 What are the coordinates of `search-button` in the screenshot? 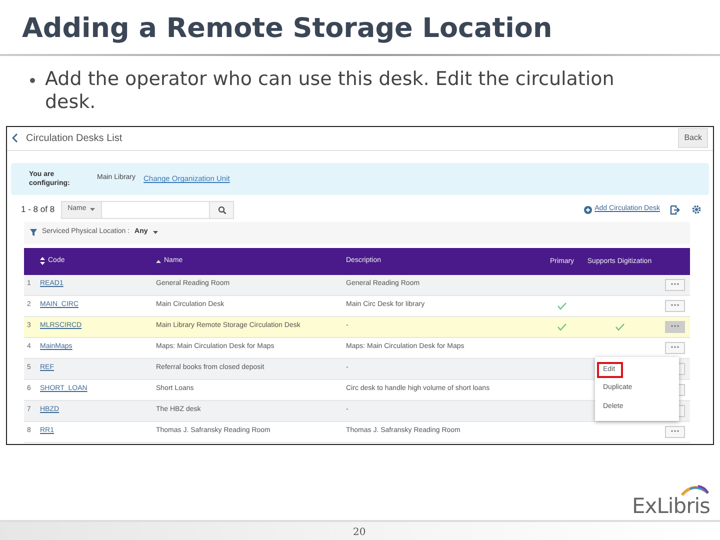 It's located at (222, 209).